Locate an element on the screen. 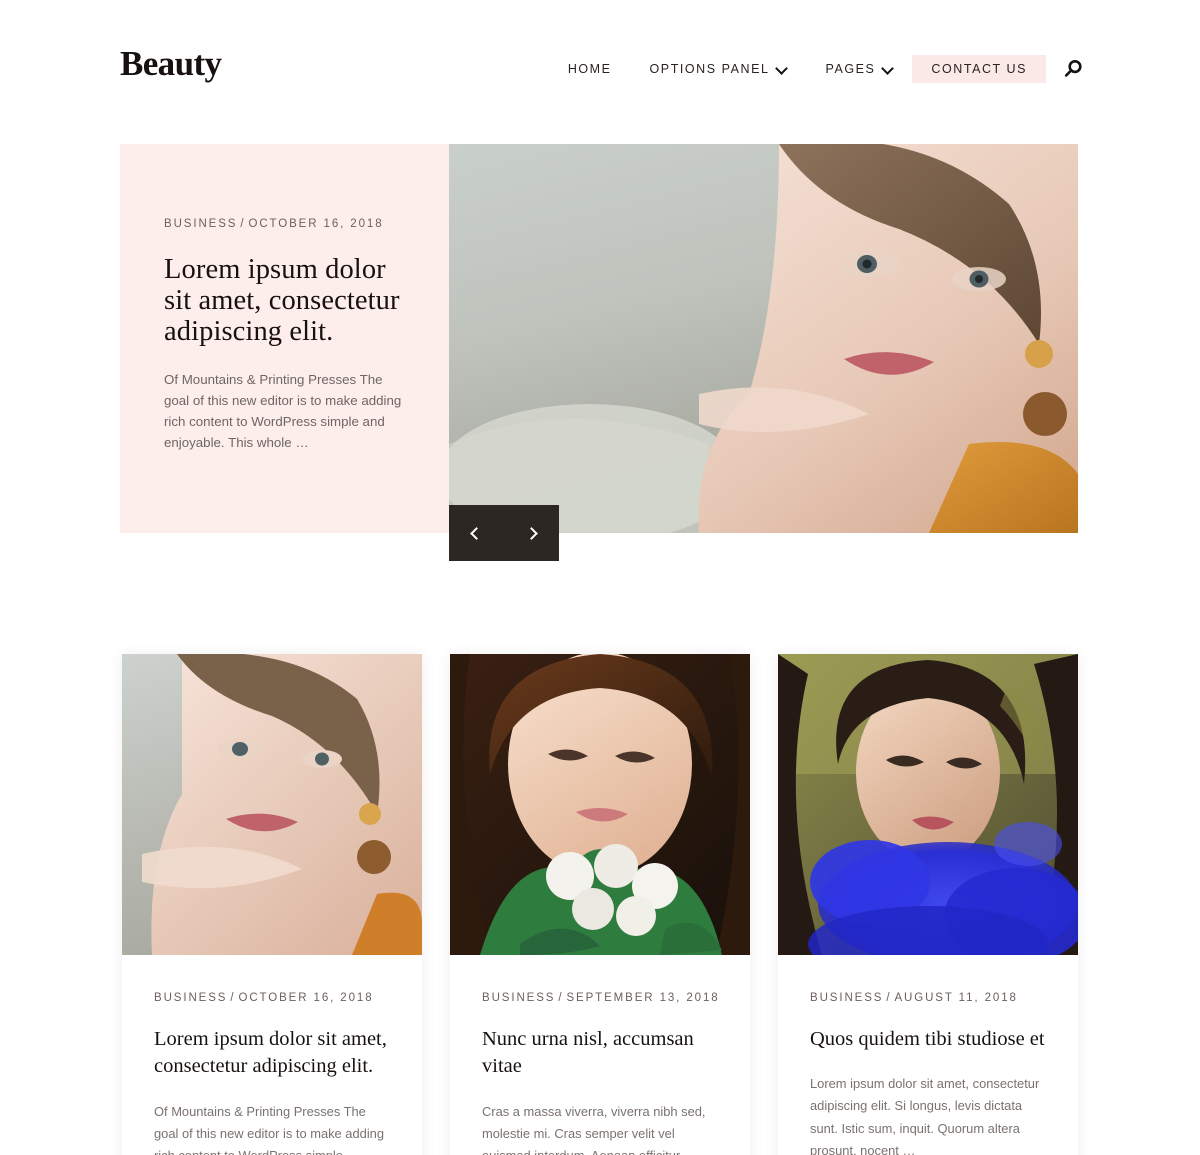  slider-prev-button is located at coordinates (477, 533).